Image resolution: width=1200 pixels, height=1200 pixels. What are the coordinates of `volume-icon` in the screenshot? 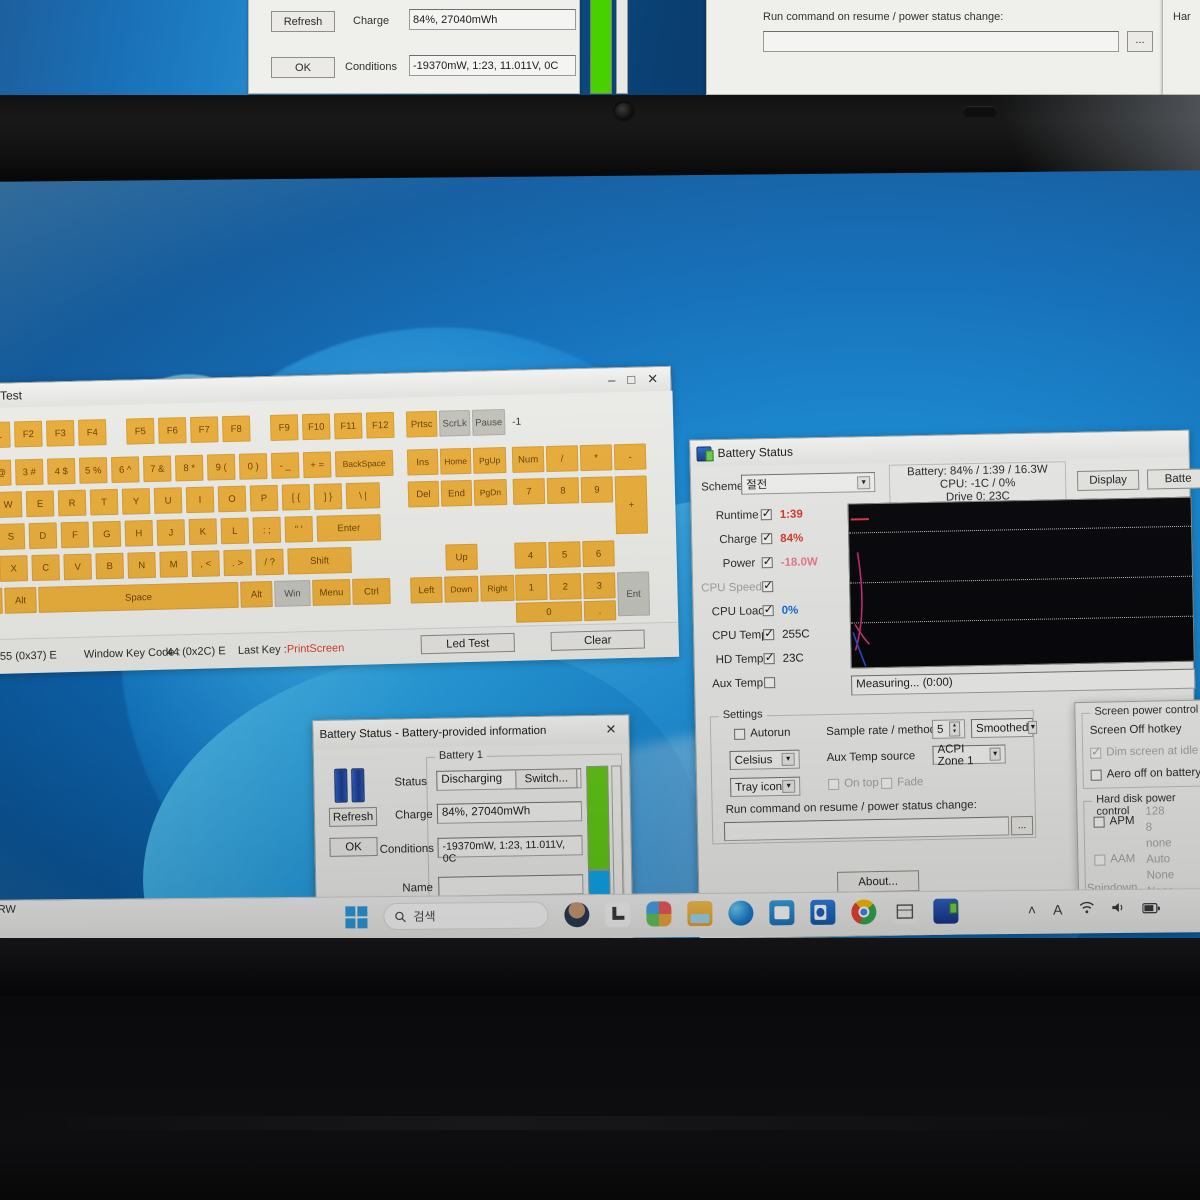 It's located at (1118, 909).